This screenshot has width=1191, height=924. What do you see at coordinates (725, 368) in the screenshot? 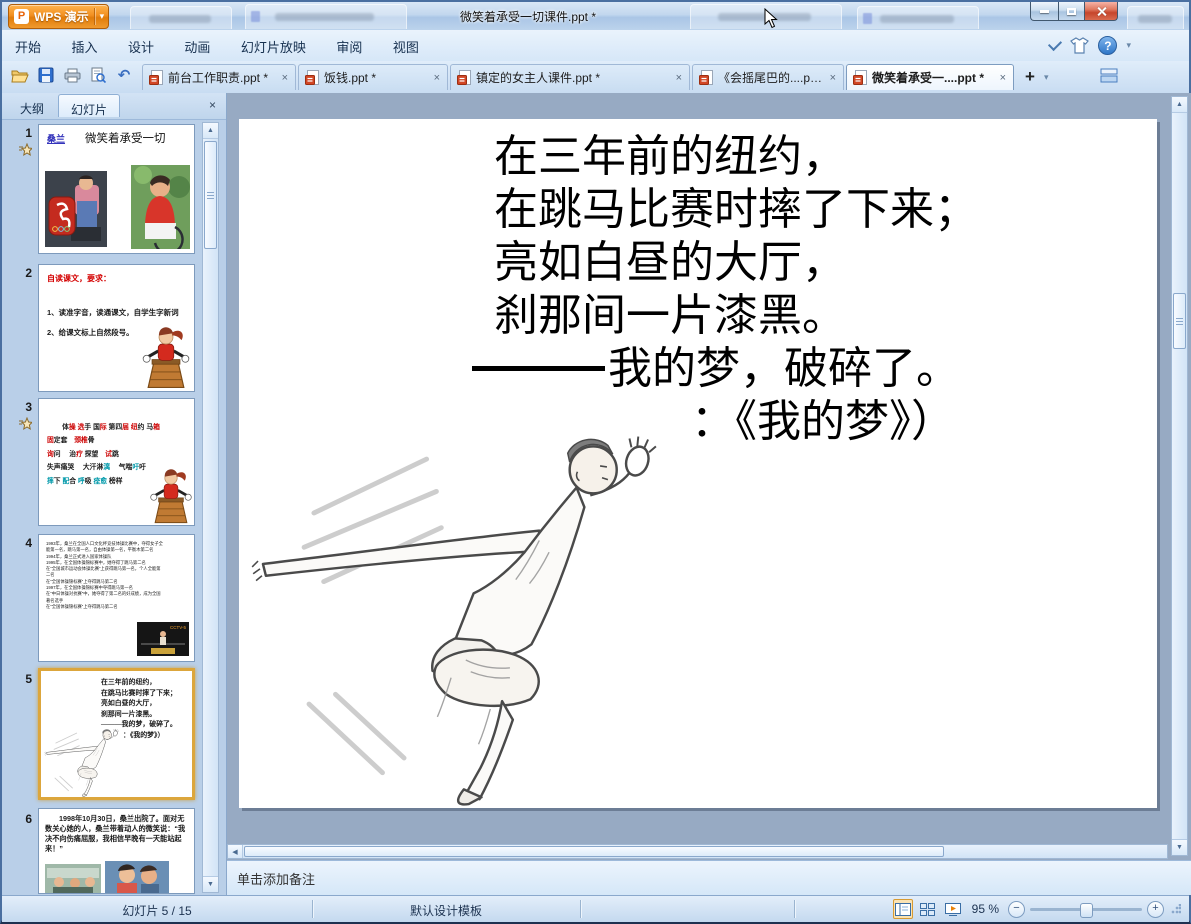
I see `slide-dash-line: 我的梦，破碎了。` at bounding box center [725, 368].